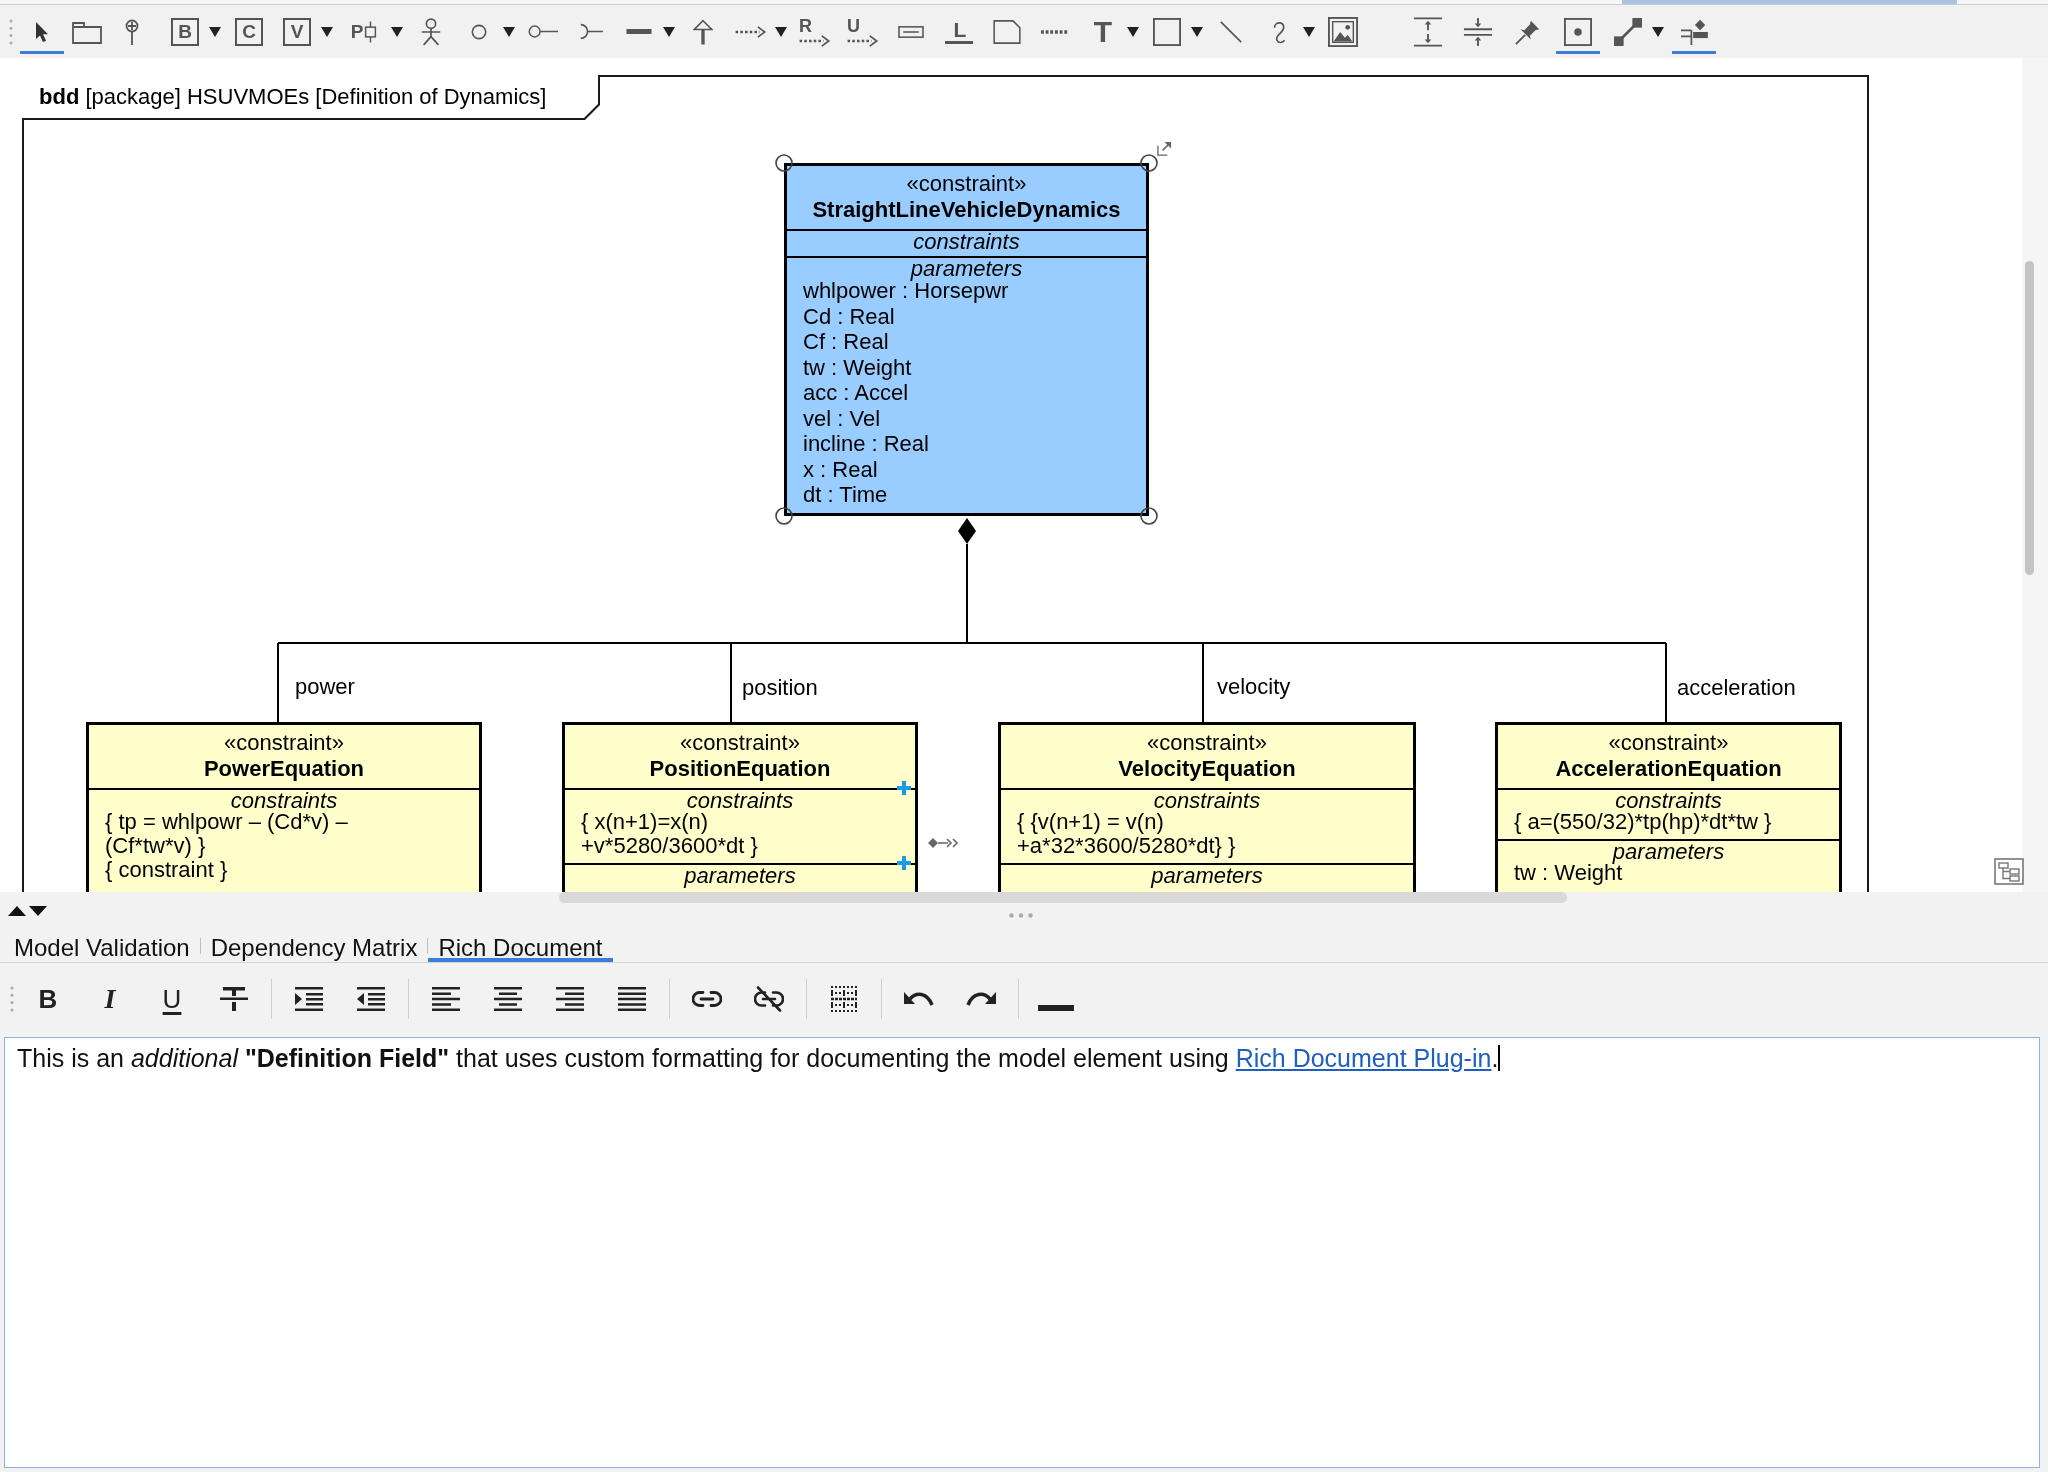  What do you see at coordinates (1021, 915) in the screenshot?
I see `splitter-grip-icon` at bounding box center [1021, 915].